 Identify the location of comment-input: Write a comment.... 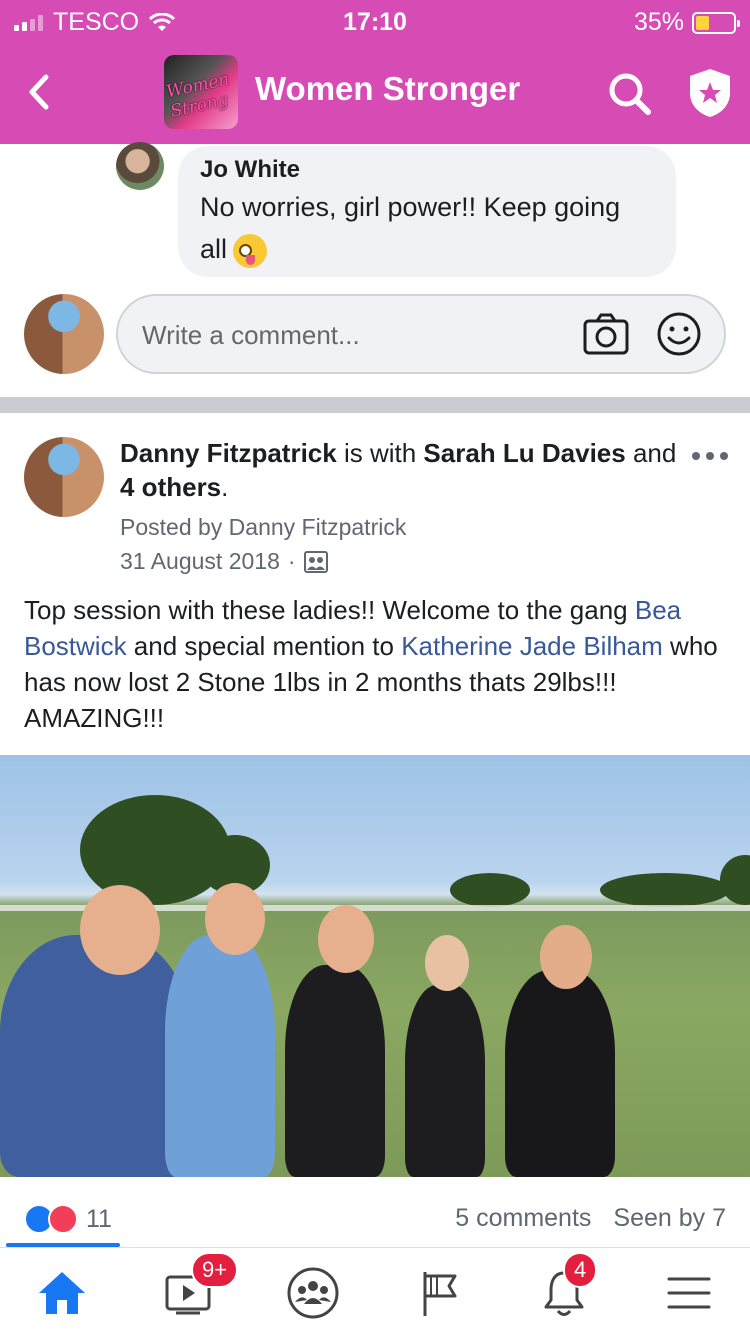
(421, 334).